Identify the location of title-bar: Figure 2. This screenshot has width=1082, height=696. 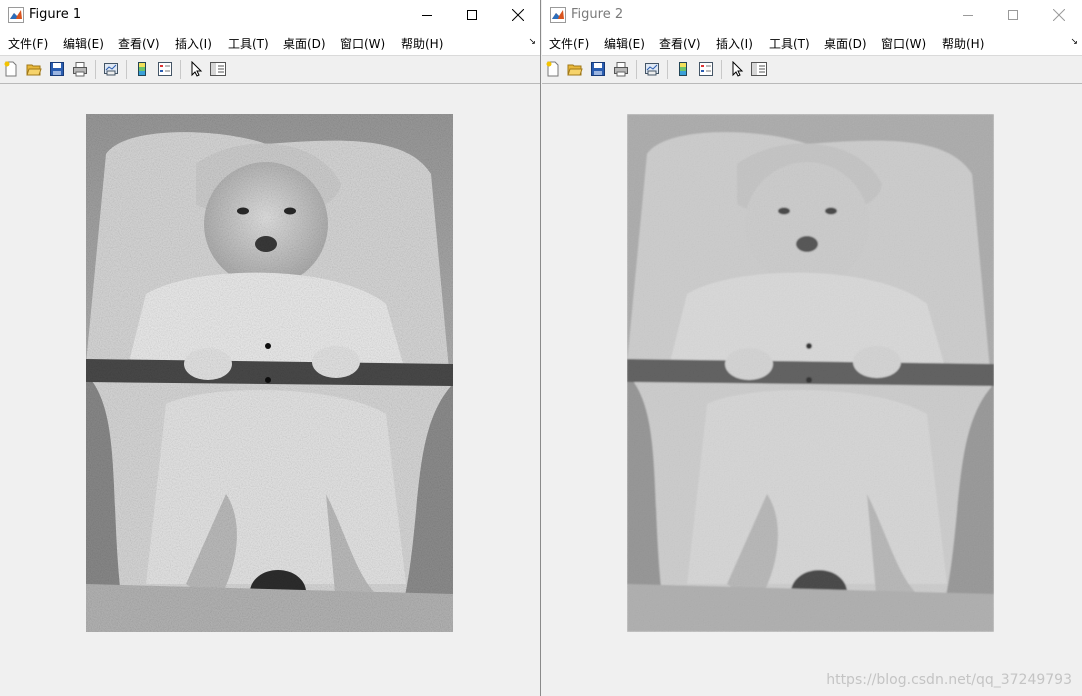
(812, 14).